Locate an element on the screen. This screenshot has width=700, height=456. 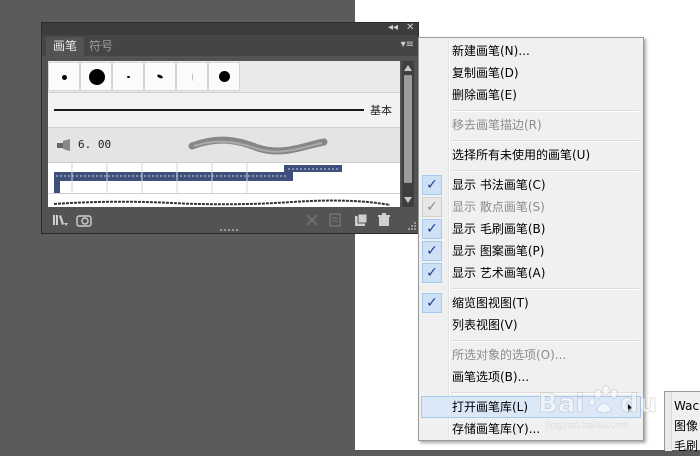
panel-tabbar: 画笔 符号 ▾≡ is located at coordinates (230, 45).